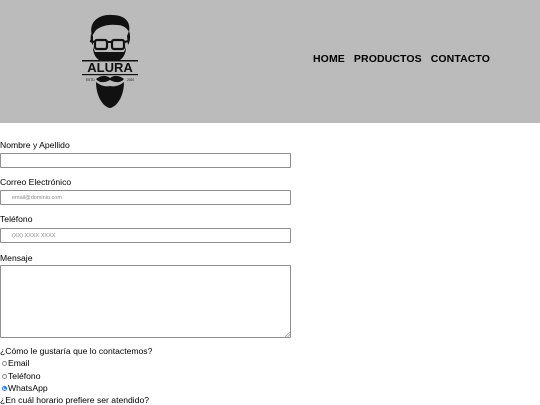 Image resolution: width=540 pixels, height=405 pixels. Describe the element at coordinates (110, 67) in the screenshot. I see `logo-brand-text: ALURA` at that location.